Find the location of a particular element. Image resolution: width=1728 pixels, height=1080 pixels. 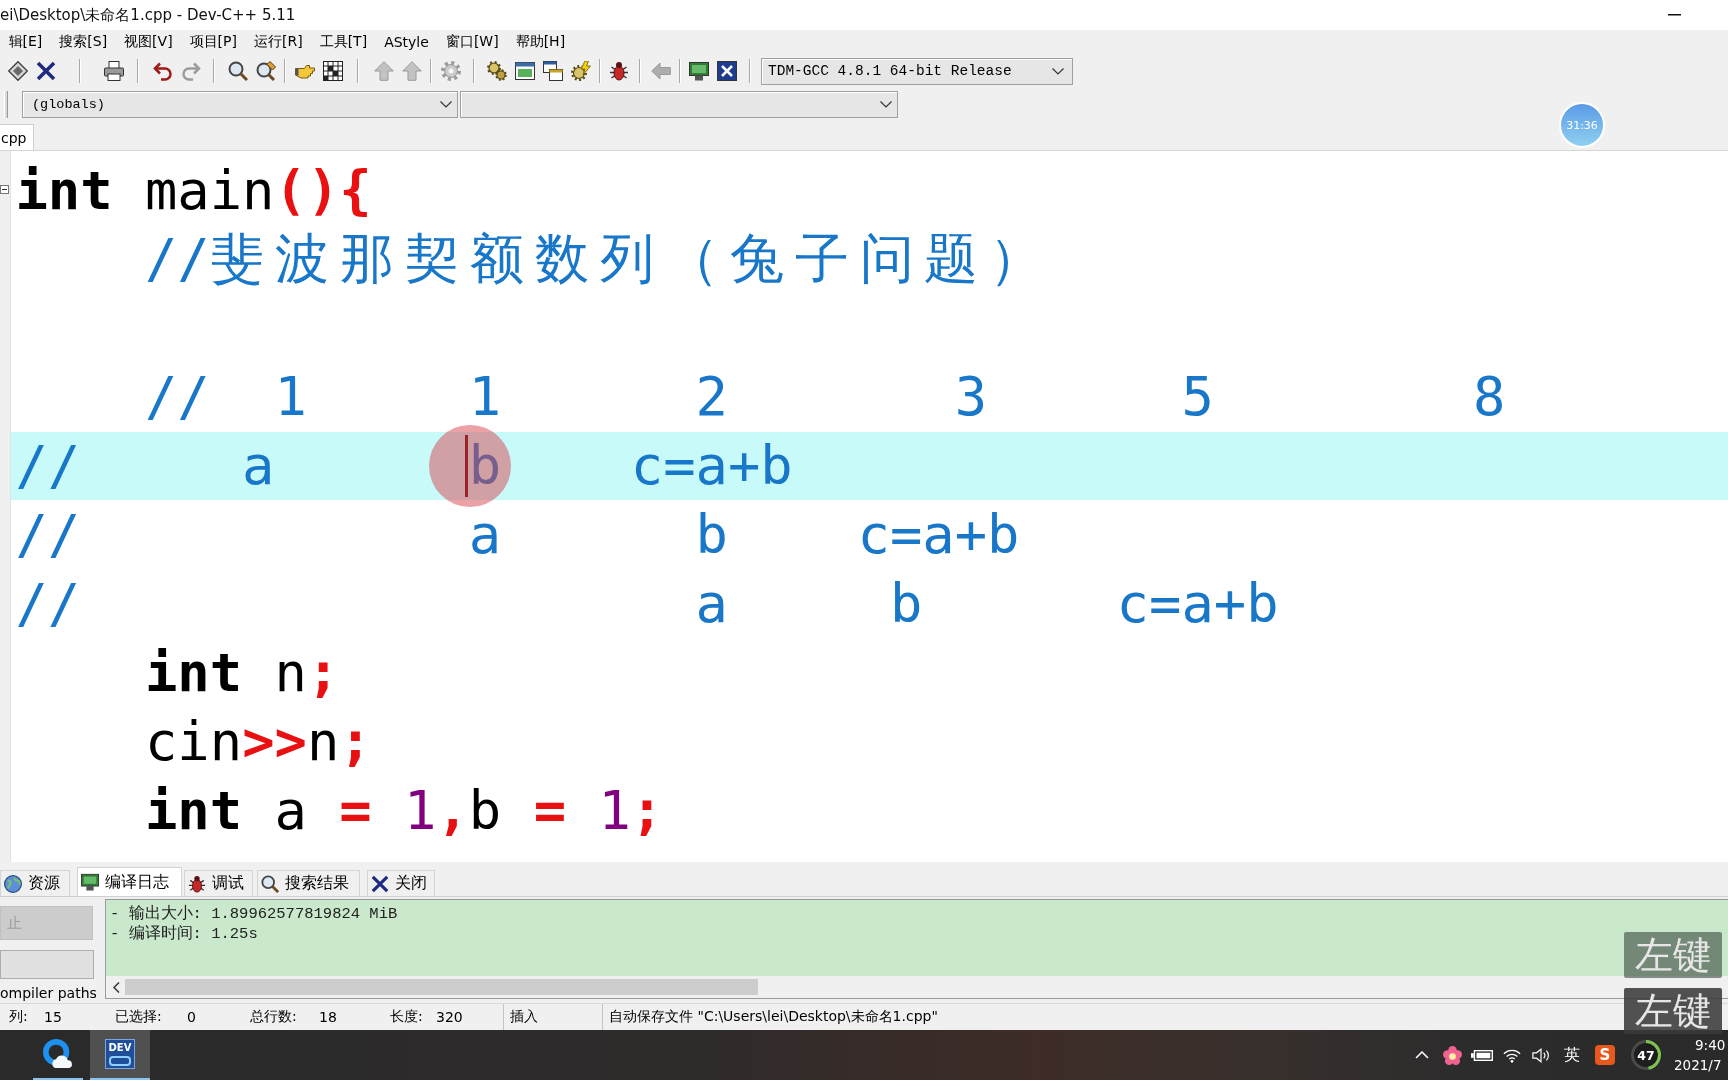

clock-date: 2021/7 is located at coordinates (1701, 1065).